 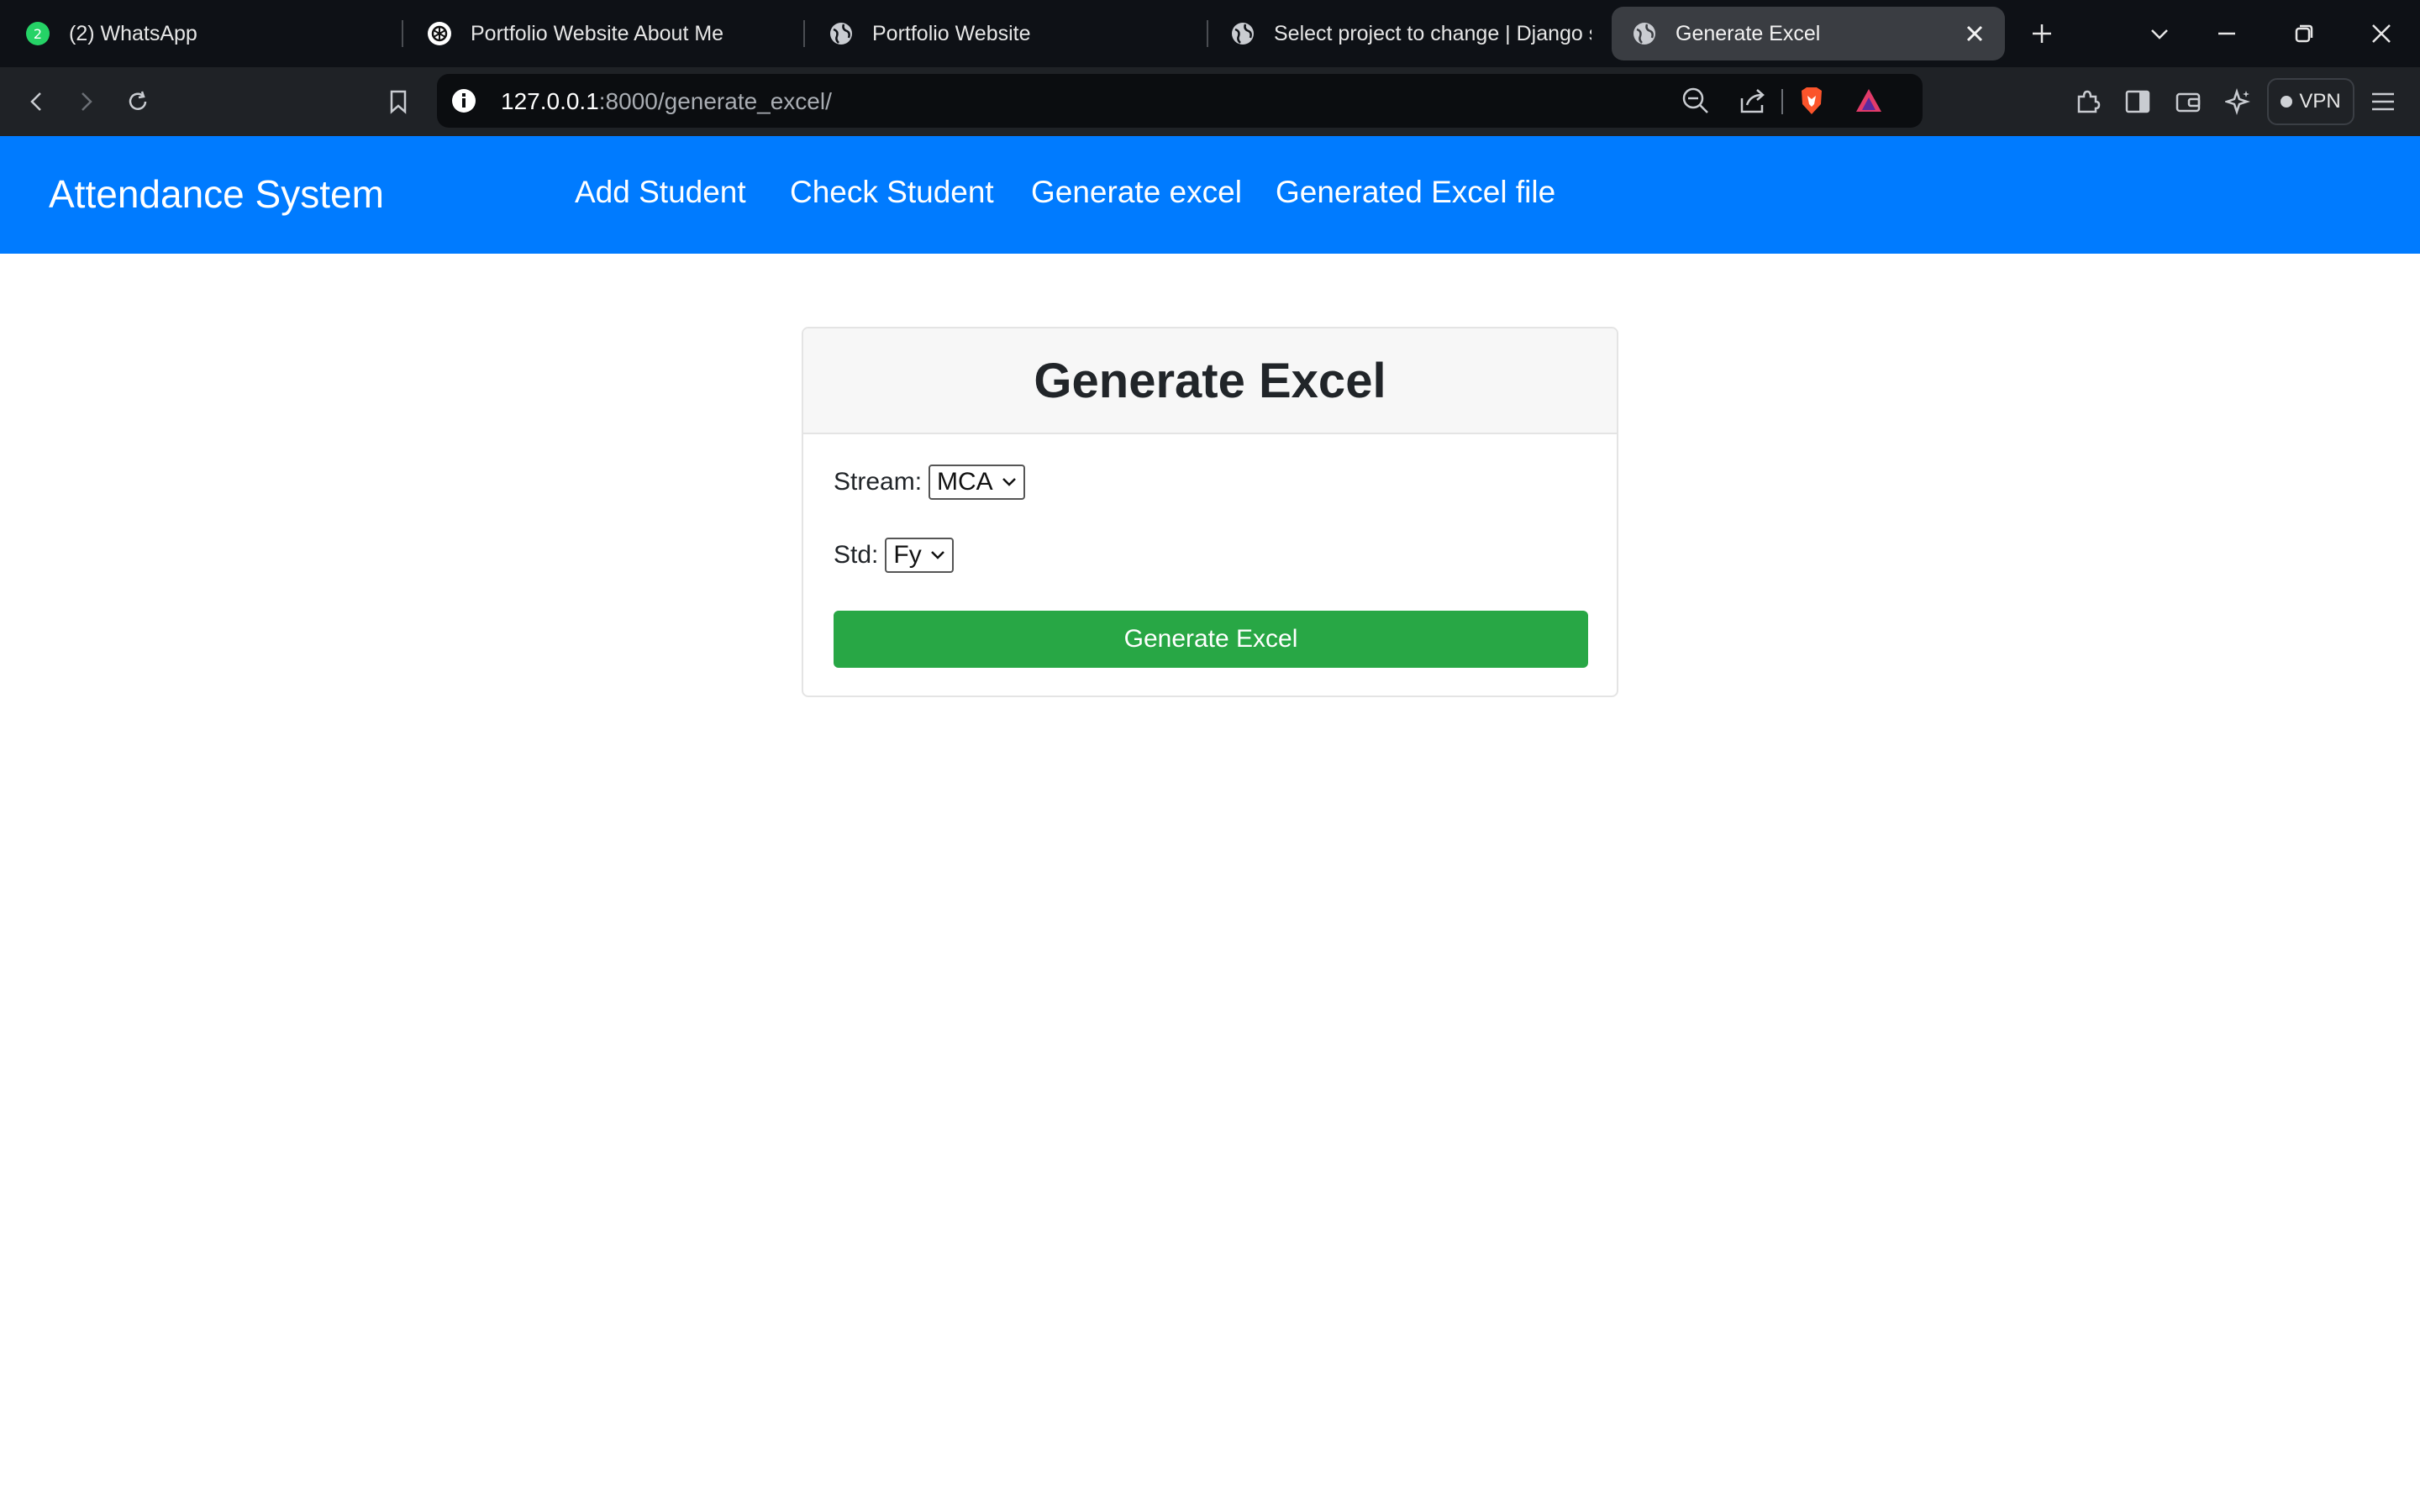 What do you see at coordinates (1180, 101) in the screenshot?
I see `address-bar: 127.0.0.1:8000/generate_excel/` at bounding box center [1180, 101].